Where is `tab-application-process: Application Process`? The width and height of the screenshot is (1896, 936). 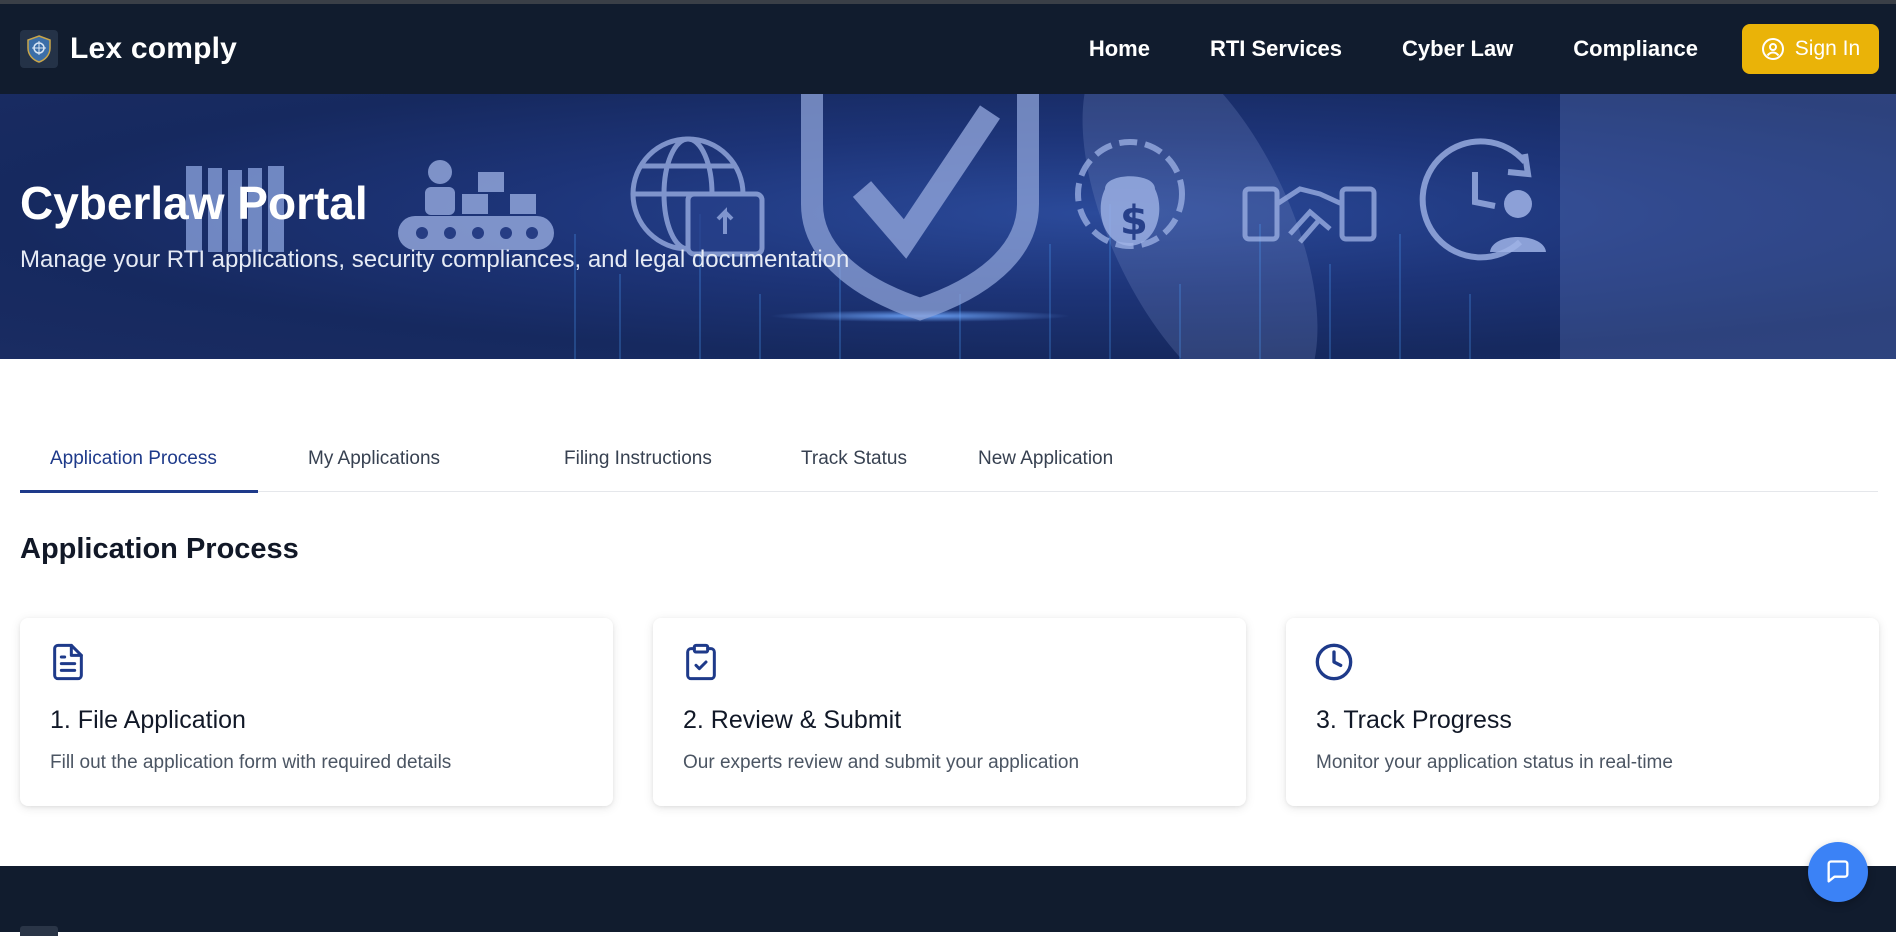 tab-application-process: Application Process is located at coordinates (139, 459).